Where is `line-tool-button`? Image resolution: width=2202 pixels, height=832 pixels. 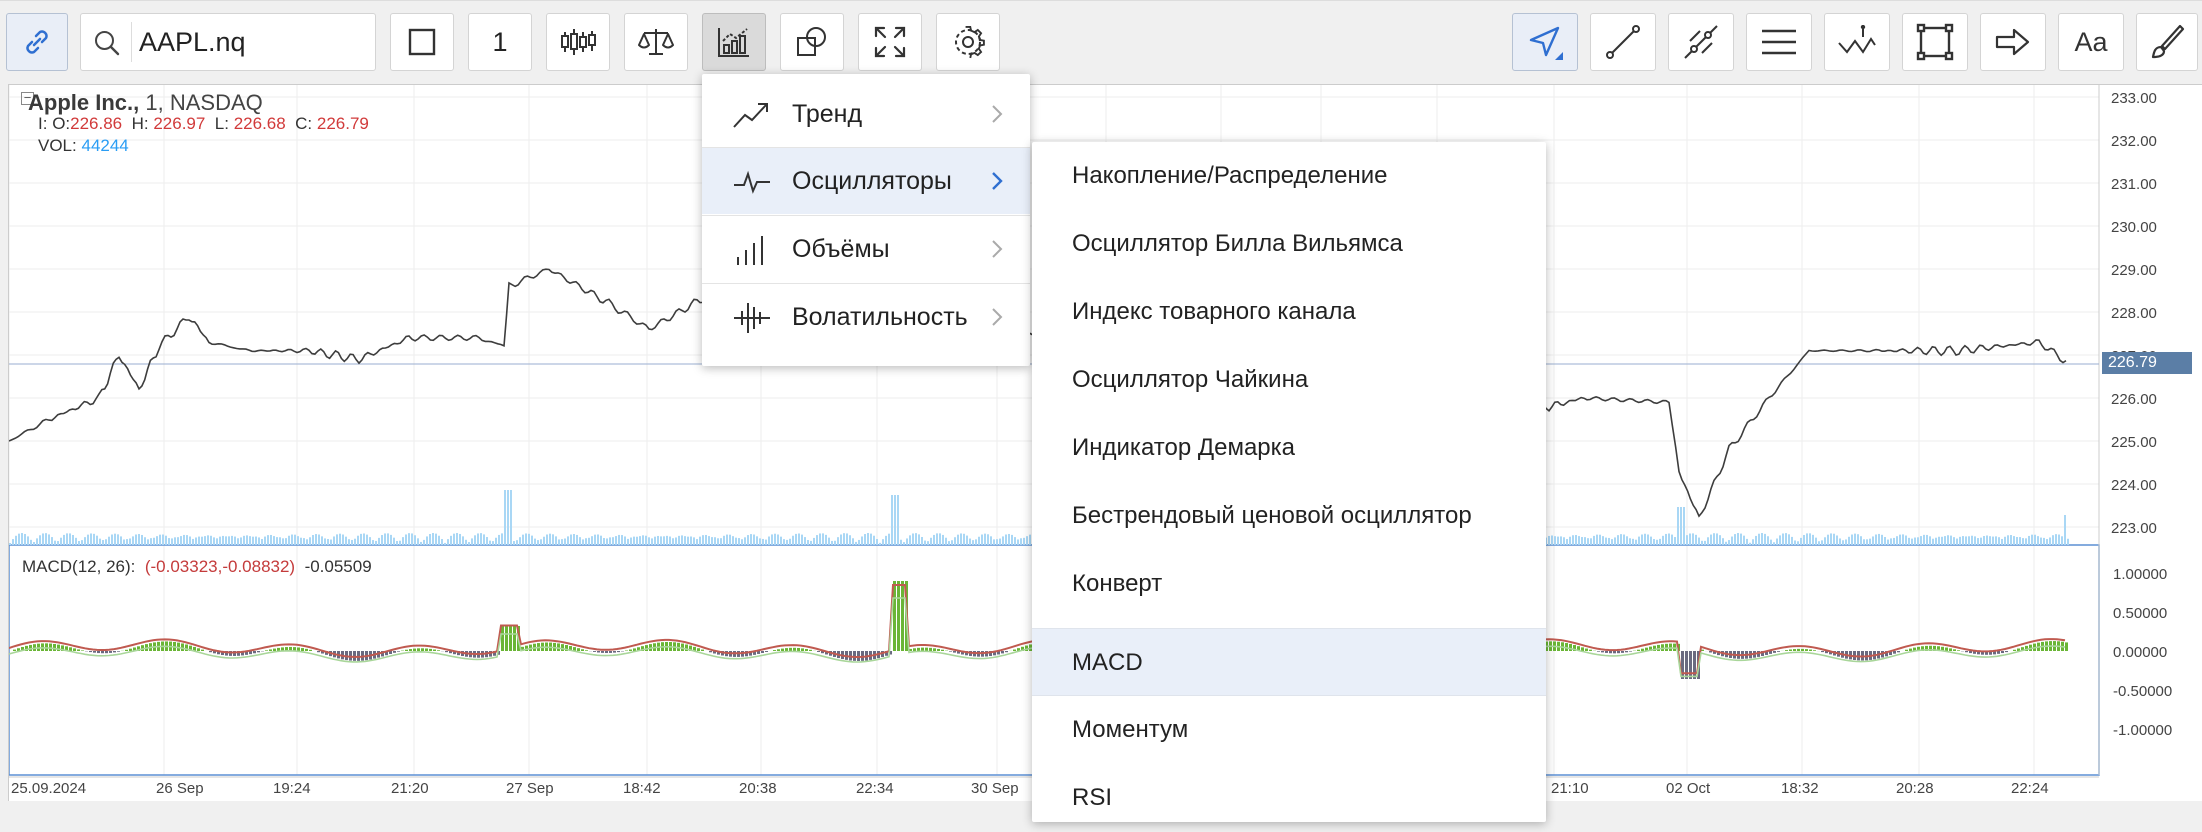
line-tool-button is located at coordinates (1623, 42).